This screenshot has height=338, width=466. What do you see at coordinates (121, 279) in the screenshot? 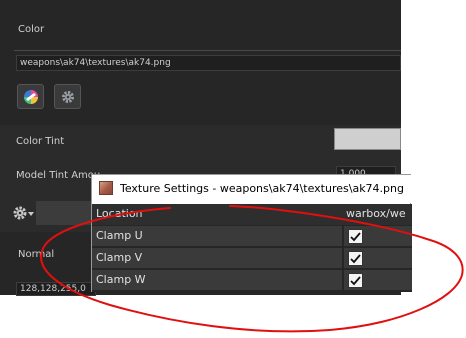
I see `row-label-clamp-w: Clamp W` at bounding box center [121, 279].